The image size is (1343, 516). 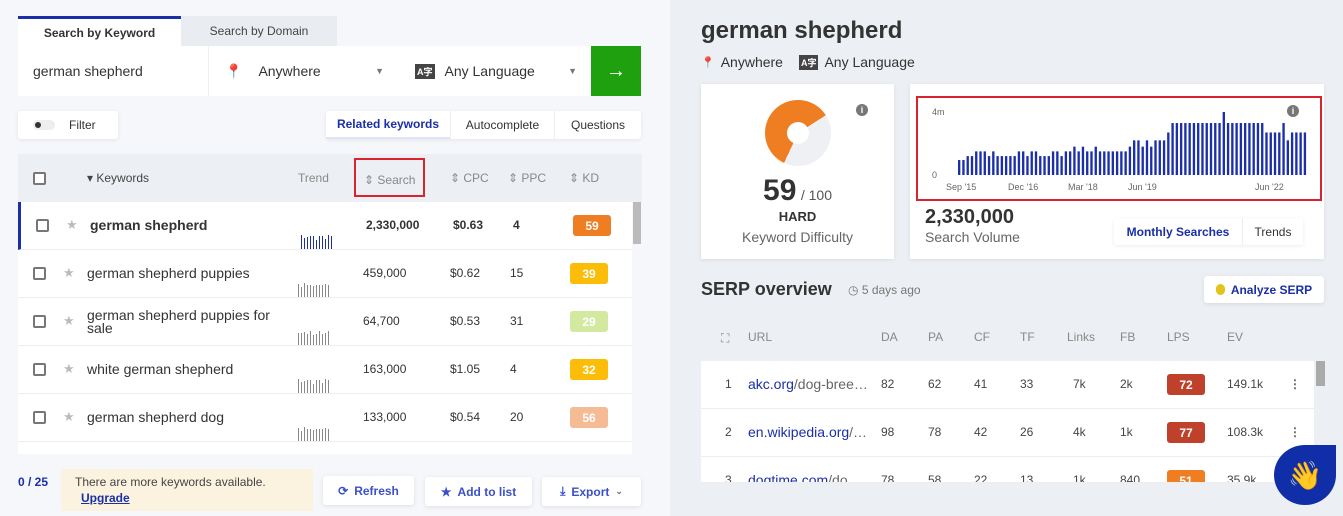 What do you see at coordinates (478, 491) in the screenshot?
I see `add-to-list-button: ★ Add to list` at bounding box center [478, 491].